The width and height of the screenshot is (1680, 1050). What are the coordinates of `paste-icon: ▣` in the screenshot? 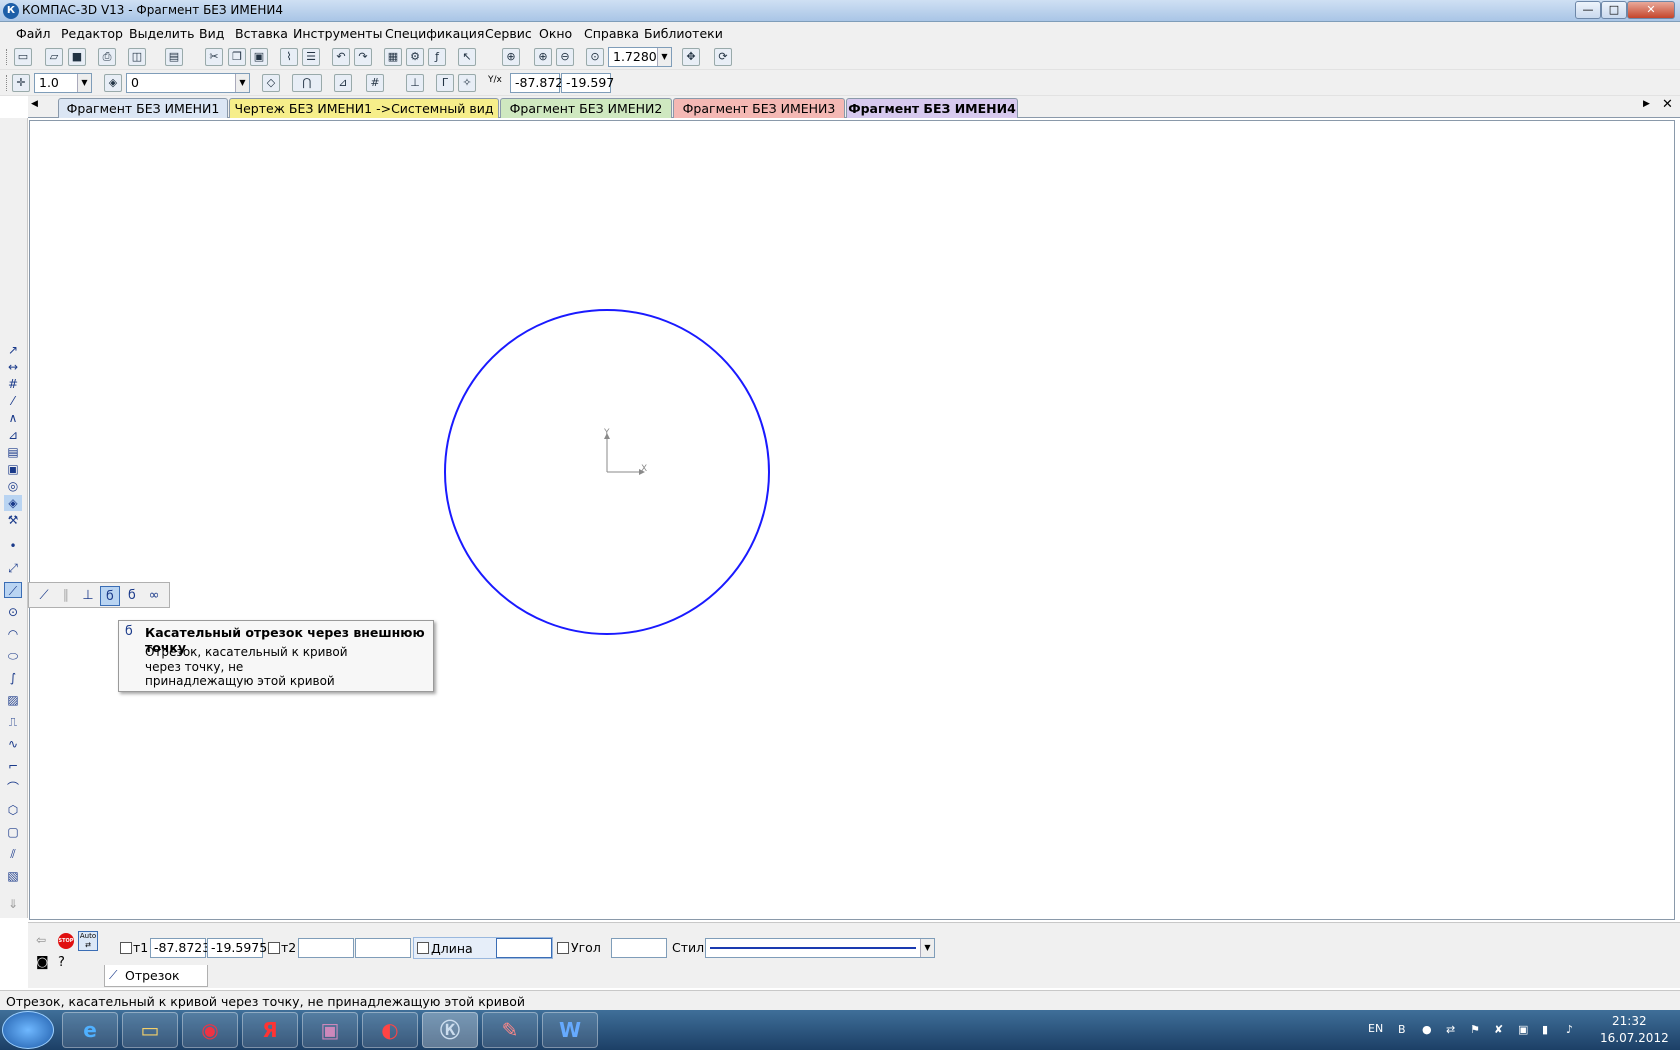 It's located at (259, 57).